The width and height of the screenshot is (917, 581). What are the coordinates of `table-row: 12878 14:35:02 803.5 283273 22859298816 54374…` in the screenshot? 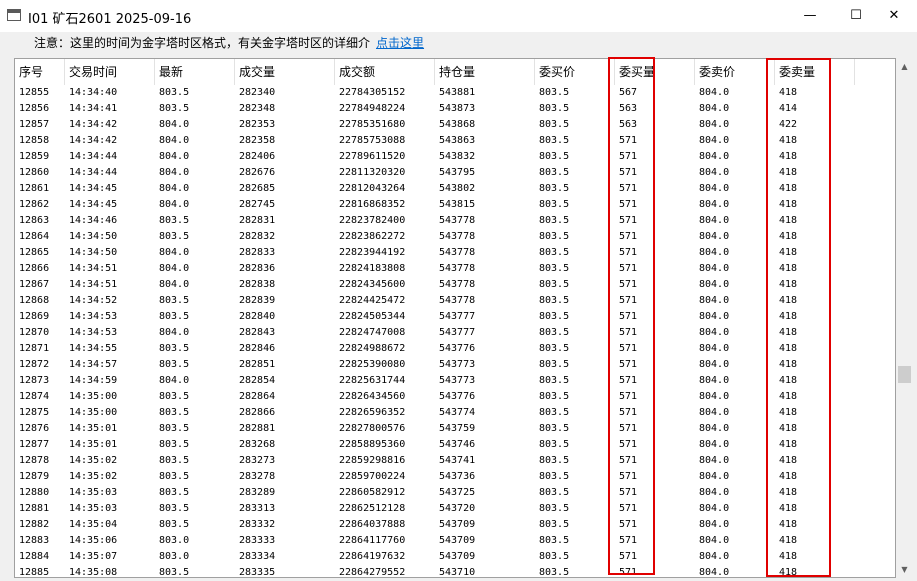 It's located at (455, 461).